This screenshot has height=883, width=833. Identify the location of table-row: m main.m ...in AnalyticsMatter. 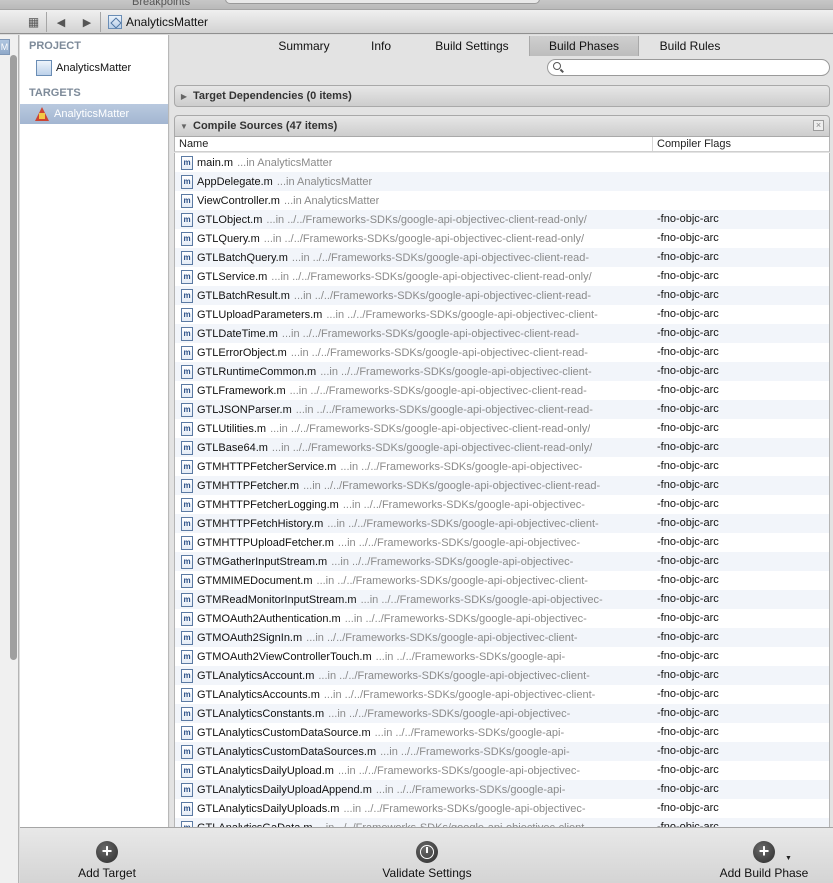
(502, 162).